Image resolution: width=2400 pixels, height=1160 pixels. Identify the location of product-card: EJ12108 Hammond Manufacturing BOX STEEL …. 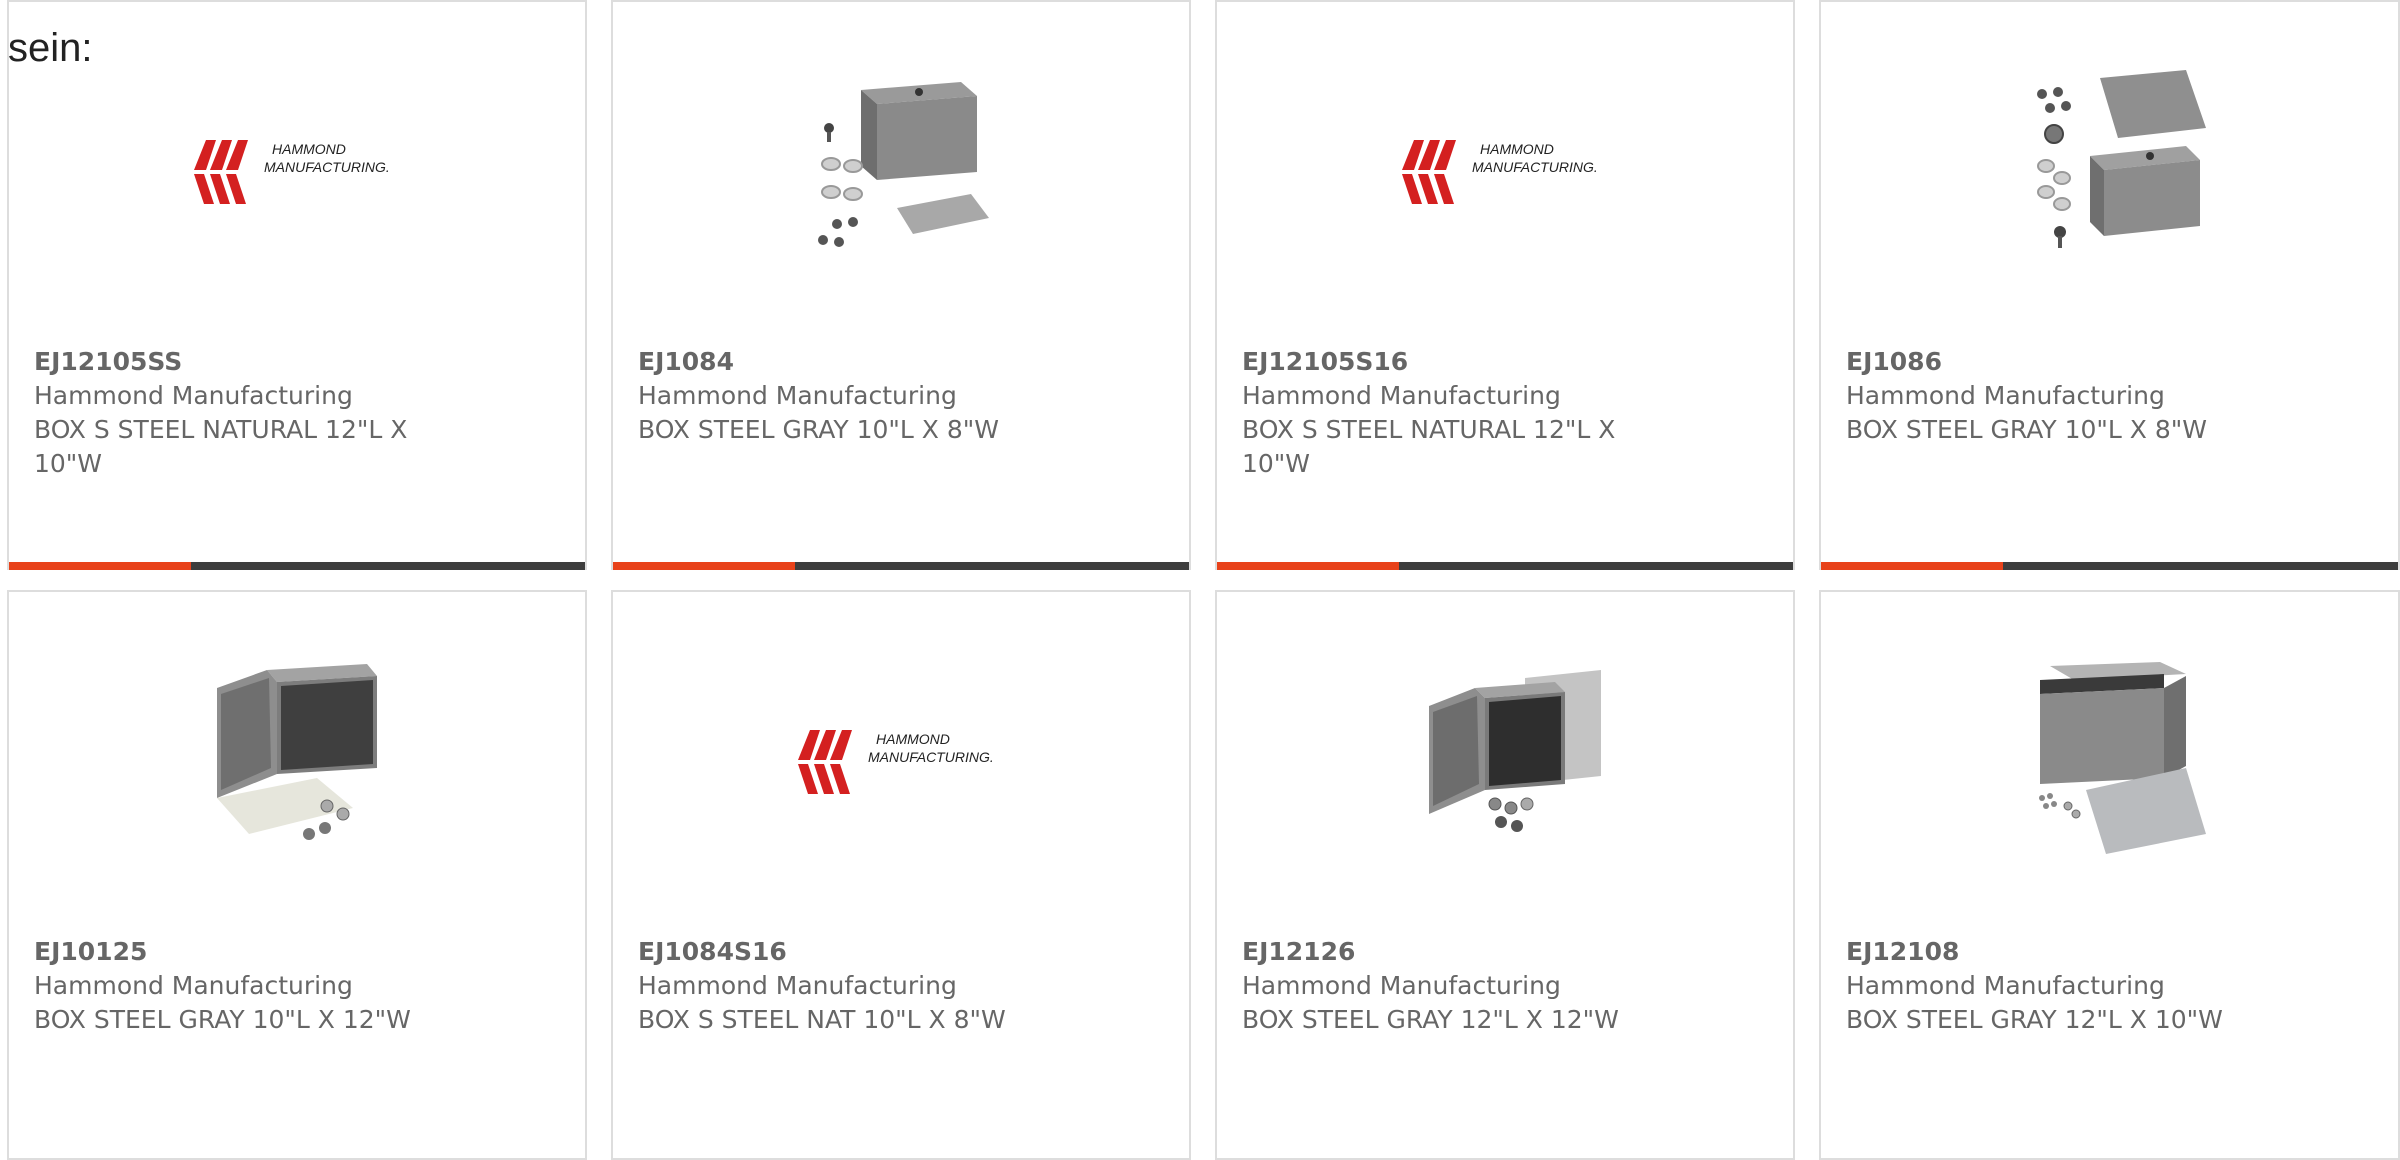
(2109, 875).